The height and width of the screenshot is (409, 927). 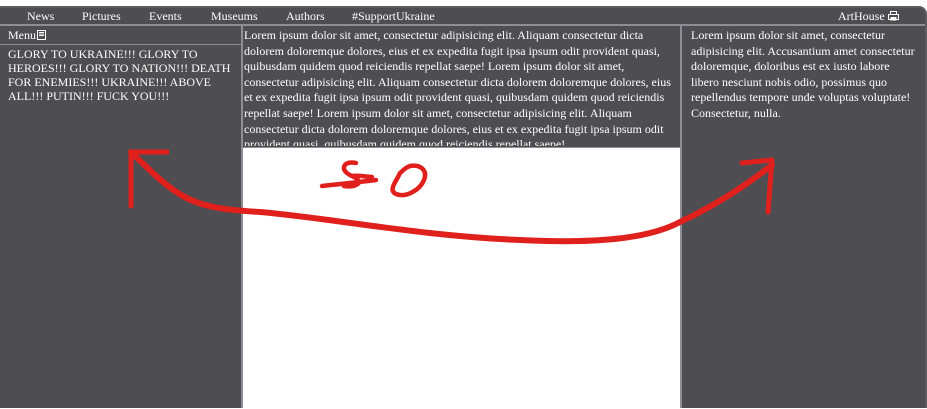 I want to click on nav-link-pictures: Pictures, so click(x=101, y=16).